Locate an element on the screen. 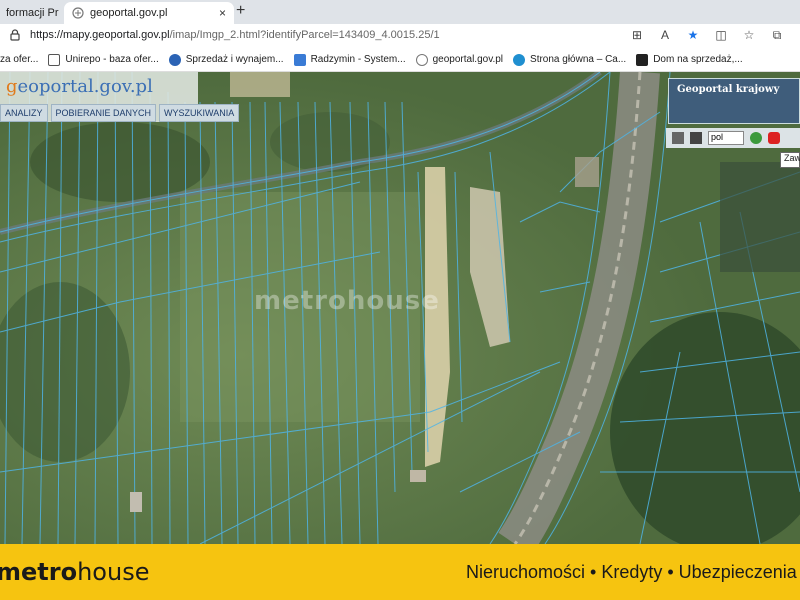 This screenshot has height=600, width=800. split-screen-icon: ◫ is located at coordinates (721, 35).